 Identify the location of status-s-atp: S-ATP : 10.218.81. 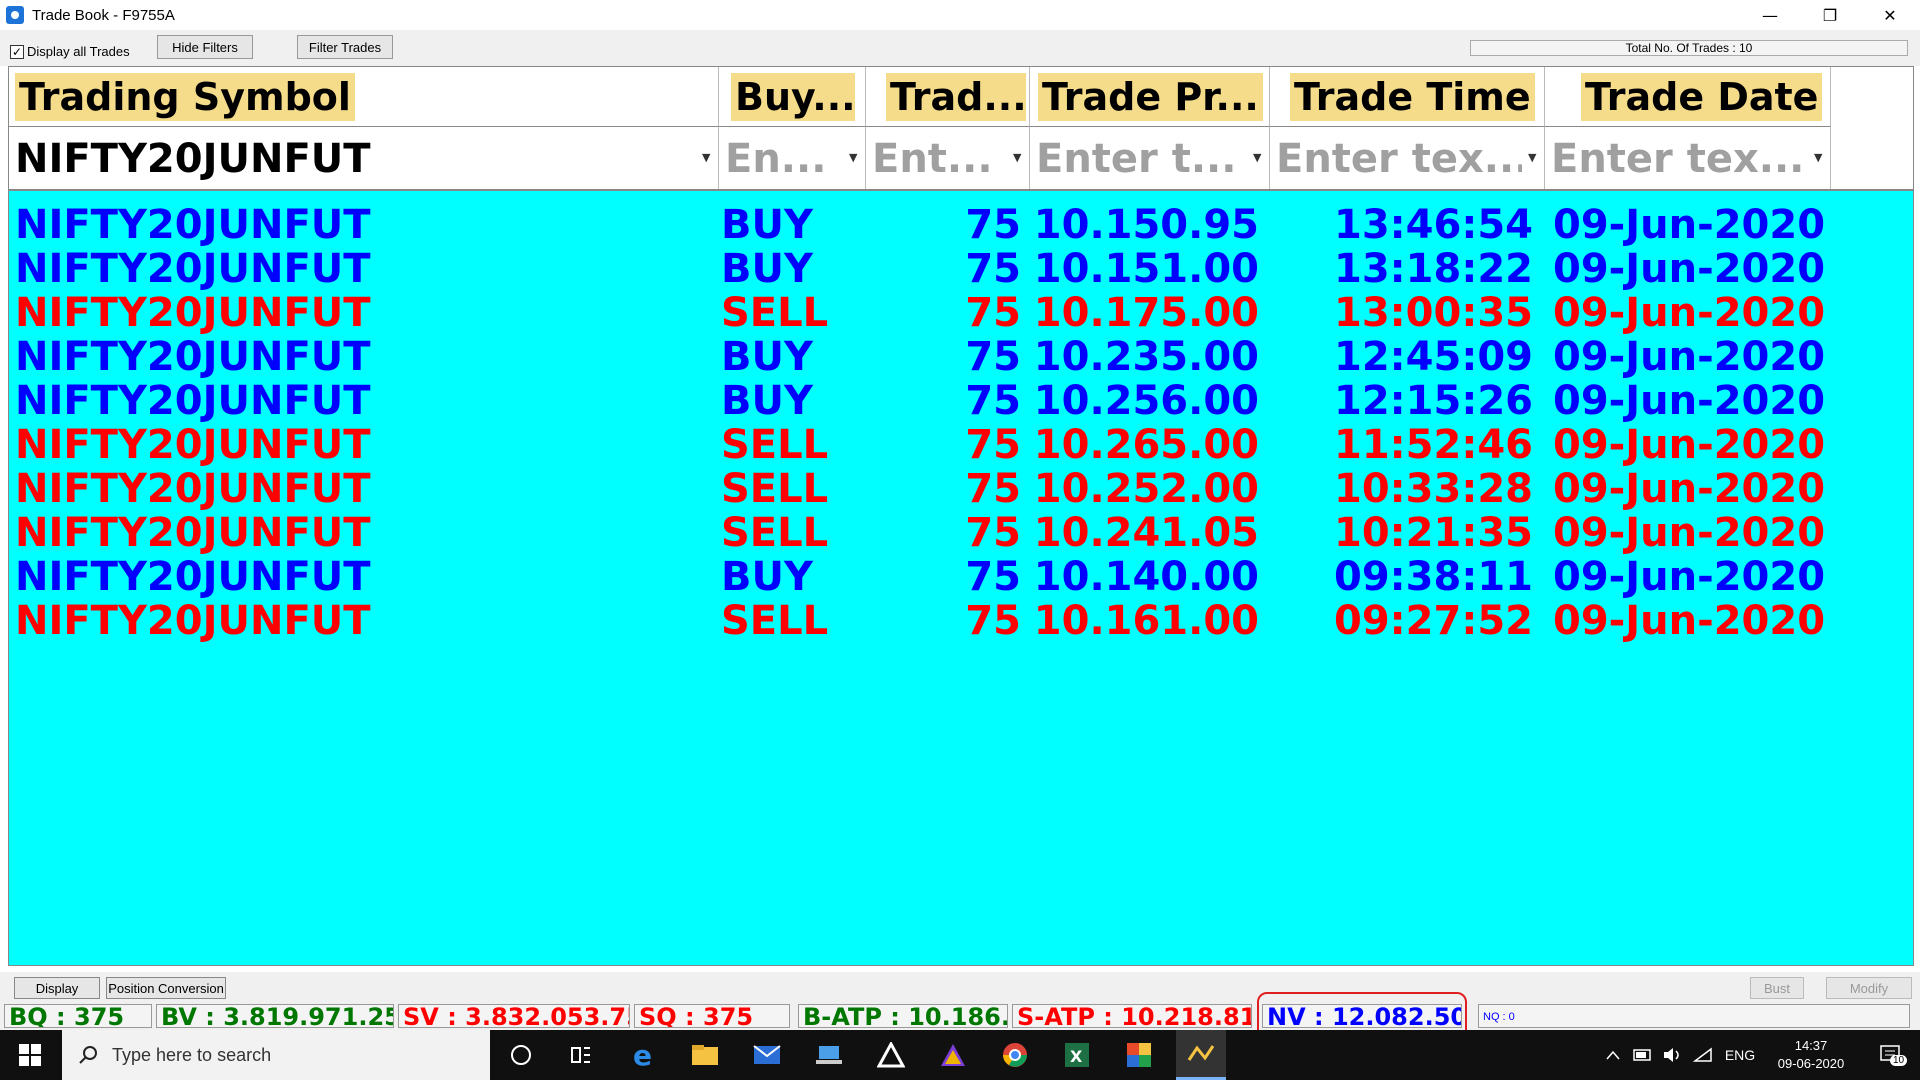
(1132, 1016).